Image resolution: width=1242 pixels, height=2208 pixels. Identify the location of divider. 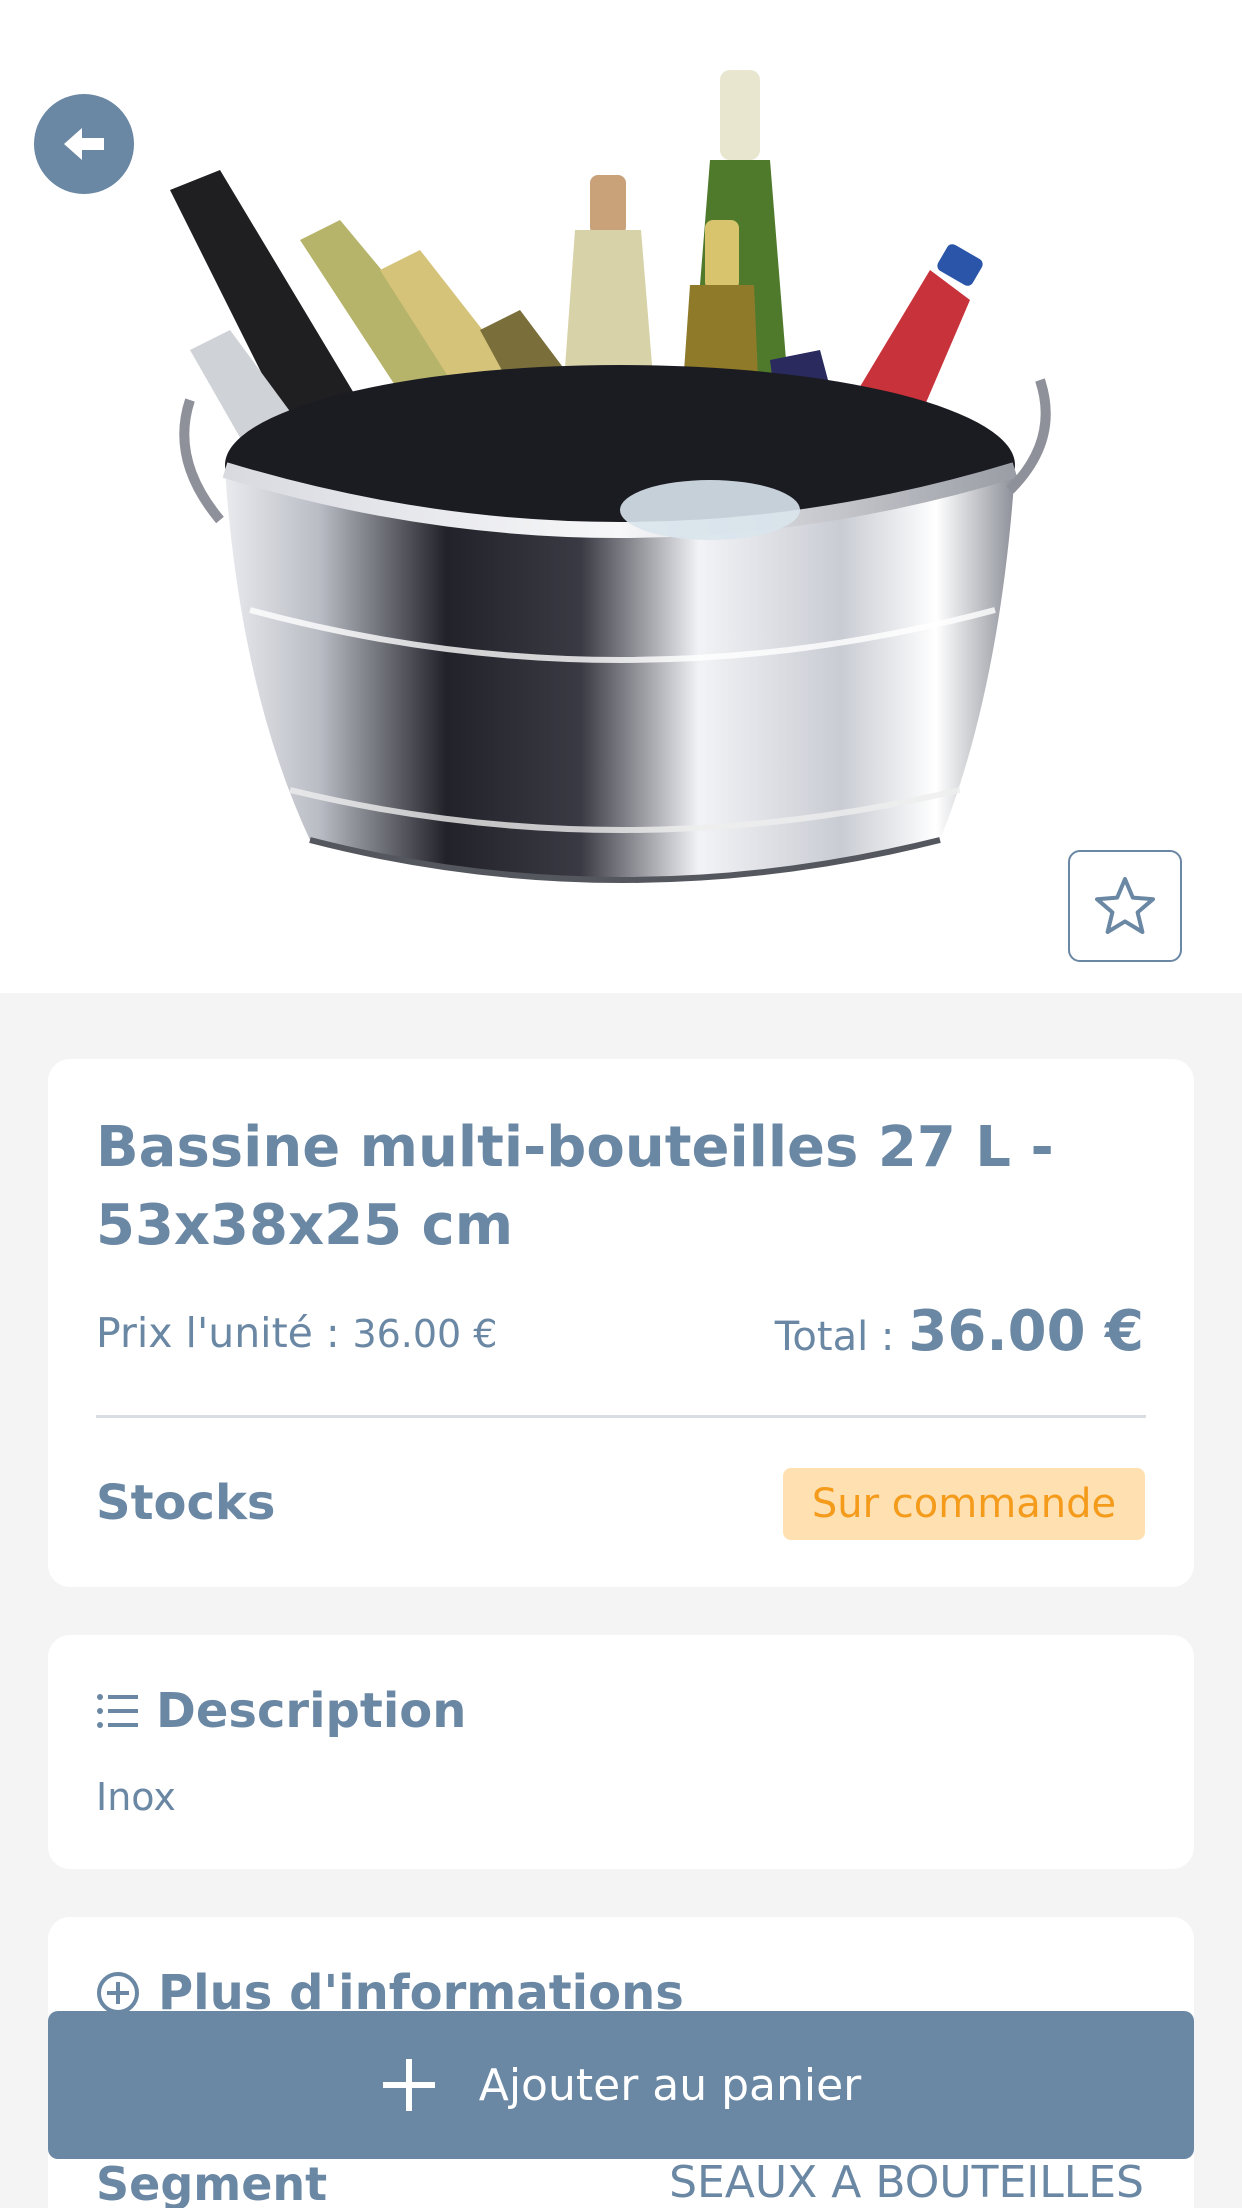
(621, 1416).